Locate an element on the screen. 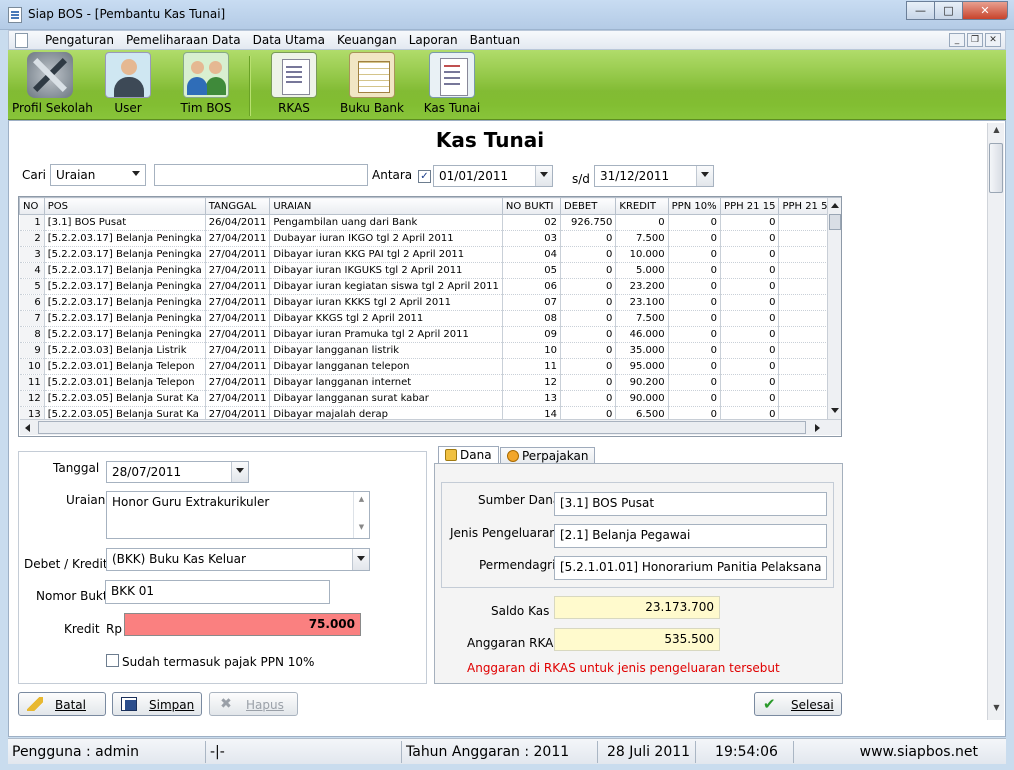 Image resolution: width=1014 pixels, height=770 pixels. mdi-close-button: ✕ is located at coordinates (993, 40).